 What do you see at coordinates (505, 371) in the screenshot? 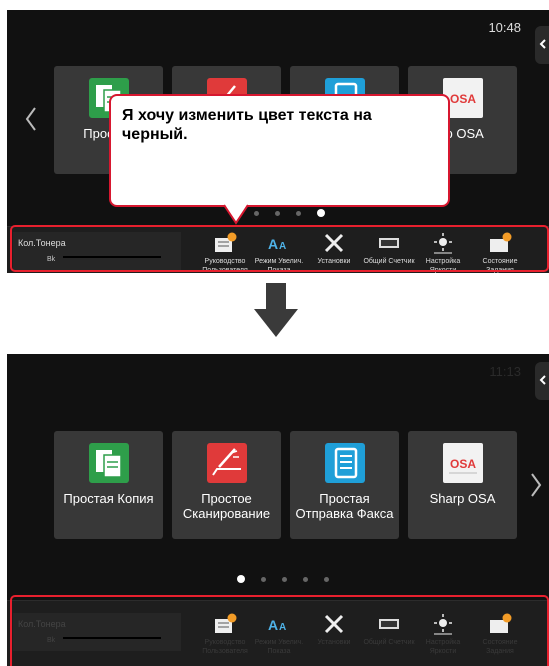
I see `clock: 11:13` at bounding box center [505, 371].